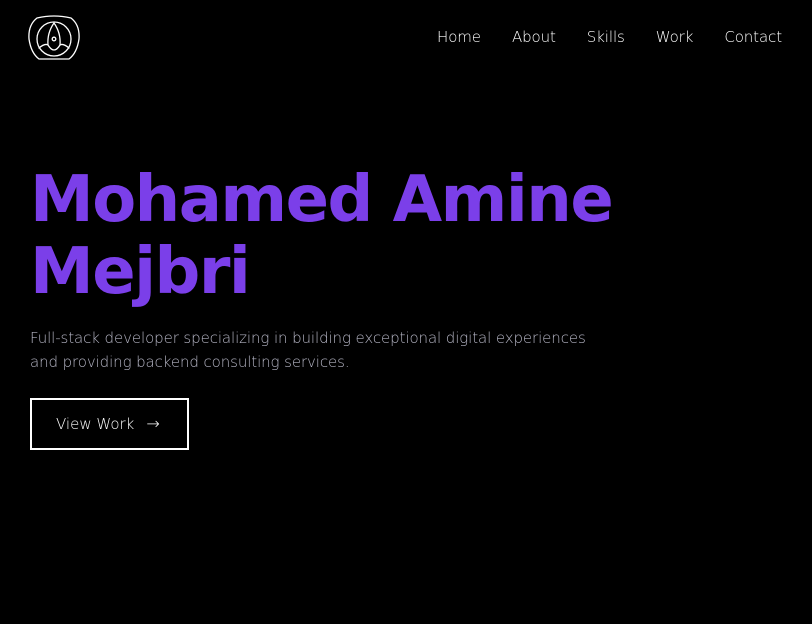 This screenshot has height=624, width=812. Describe the element at coordinates (54, 38) in the screenshot. I see `logo-icon` at that location.